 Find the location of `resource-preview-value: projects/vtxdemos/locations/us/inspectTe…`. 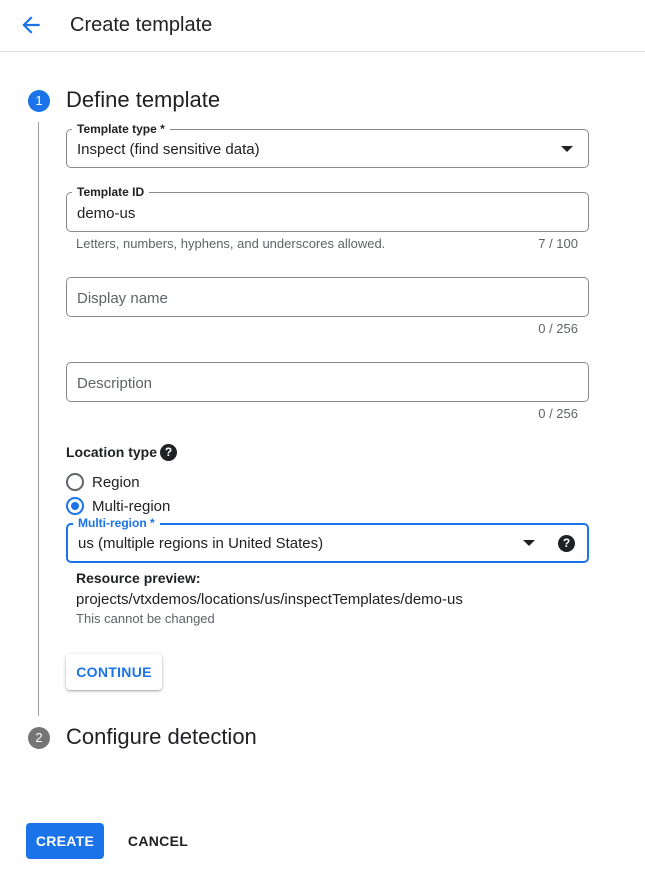

resource-preview-value: projects/vtxdemos/locations/us/inspectTe… is located at coordinates (269, 599).